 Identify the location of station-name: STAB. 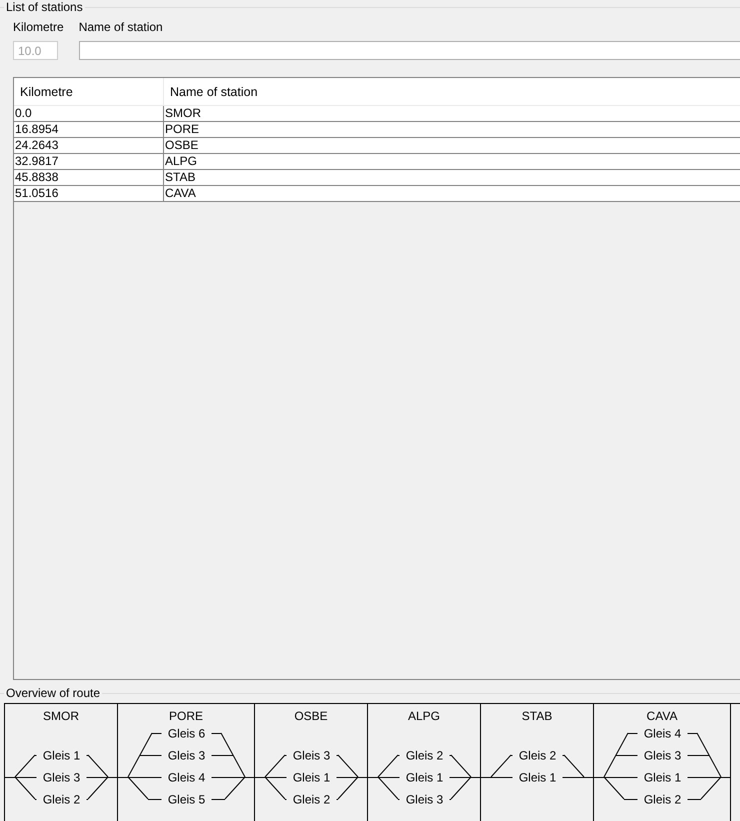
(537, 716).